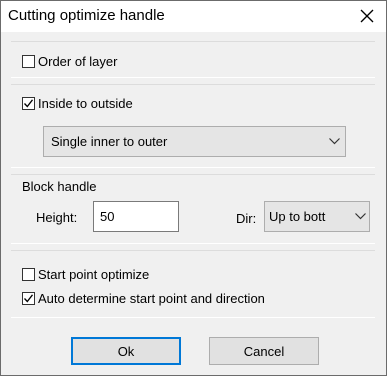 Image resolution: width=387 pixels, height=376 pixels. I want to click on block-handle-title: Block handle, so click(59, 186).